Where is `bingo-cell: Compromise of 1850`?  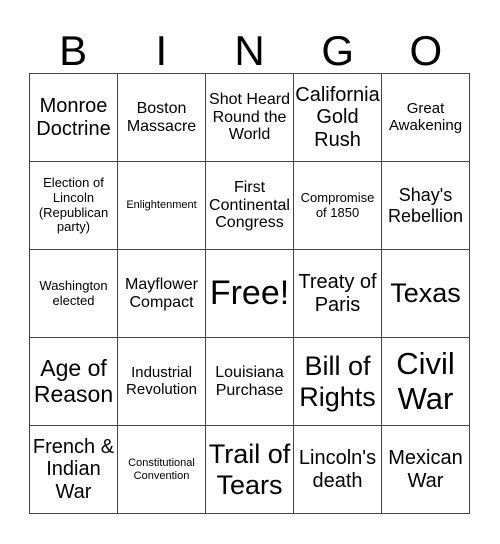
bingo-cell: Compromise of 1850 is located at coordinates (338, 206).